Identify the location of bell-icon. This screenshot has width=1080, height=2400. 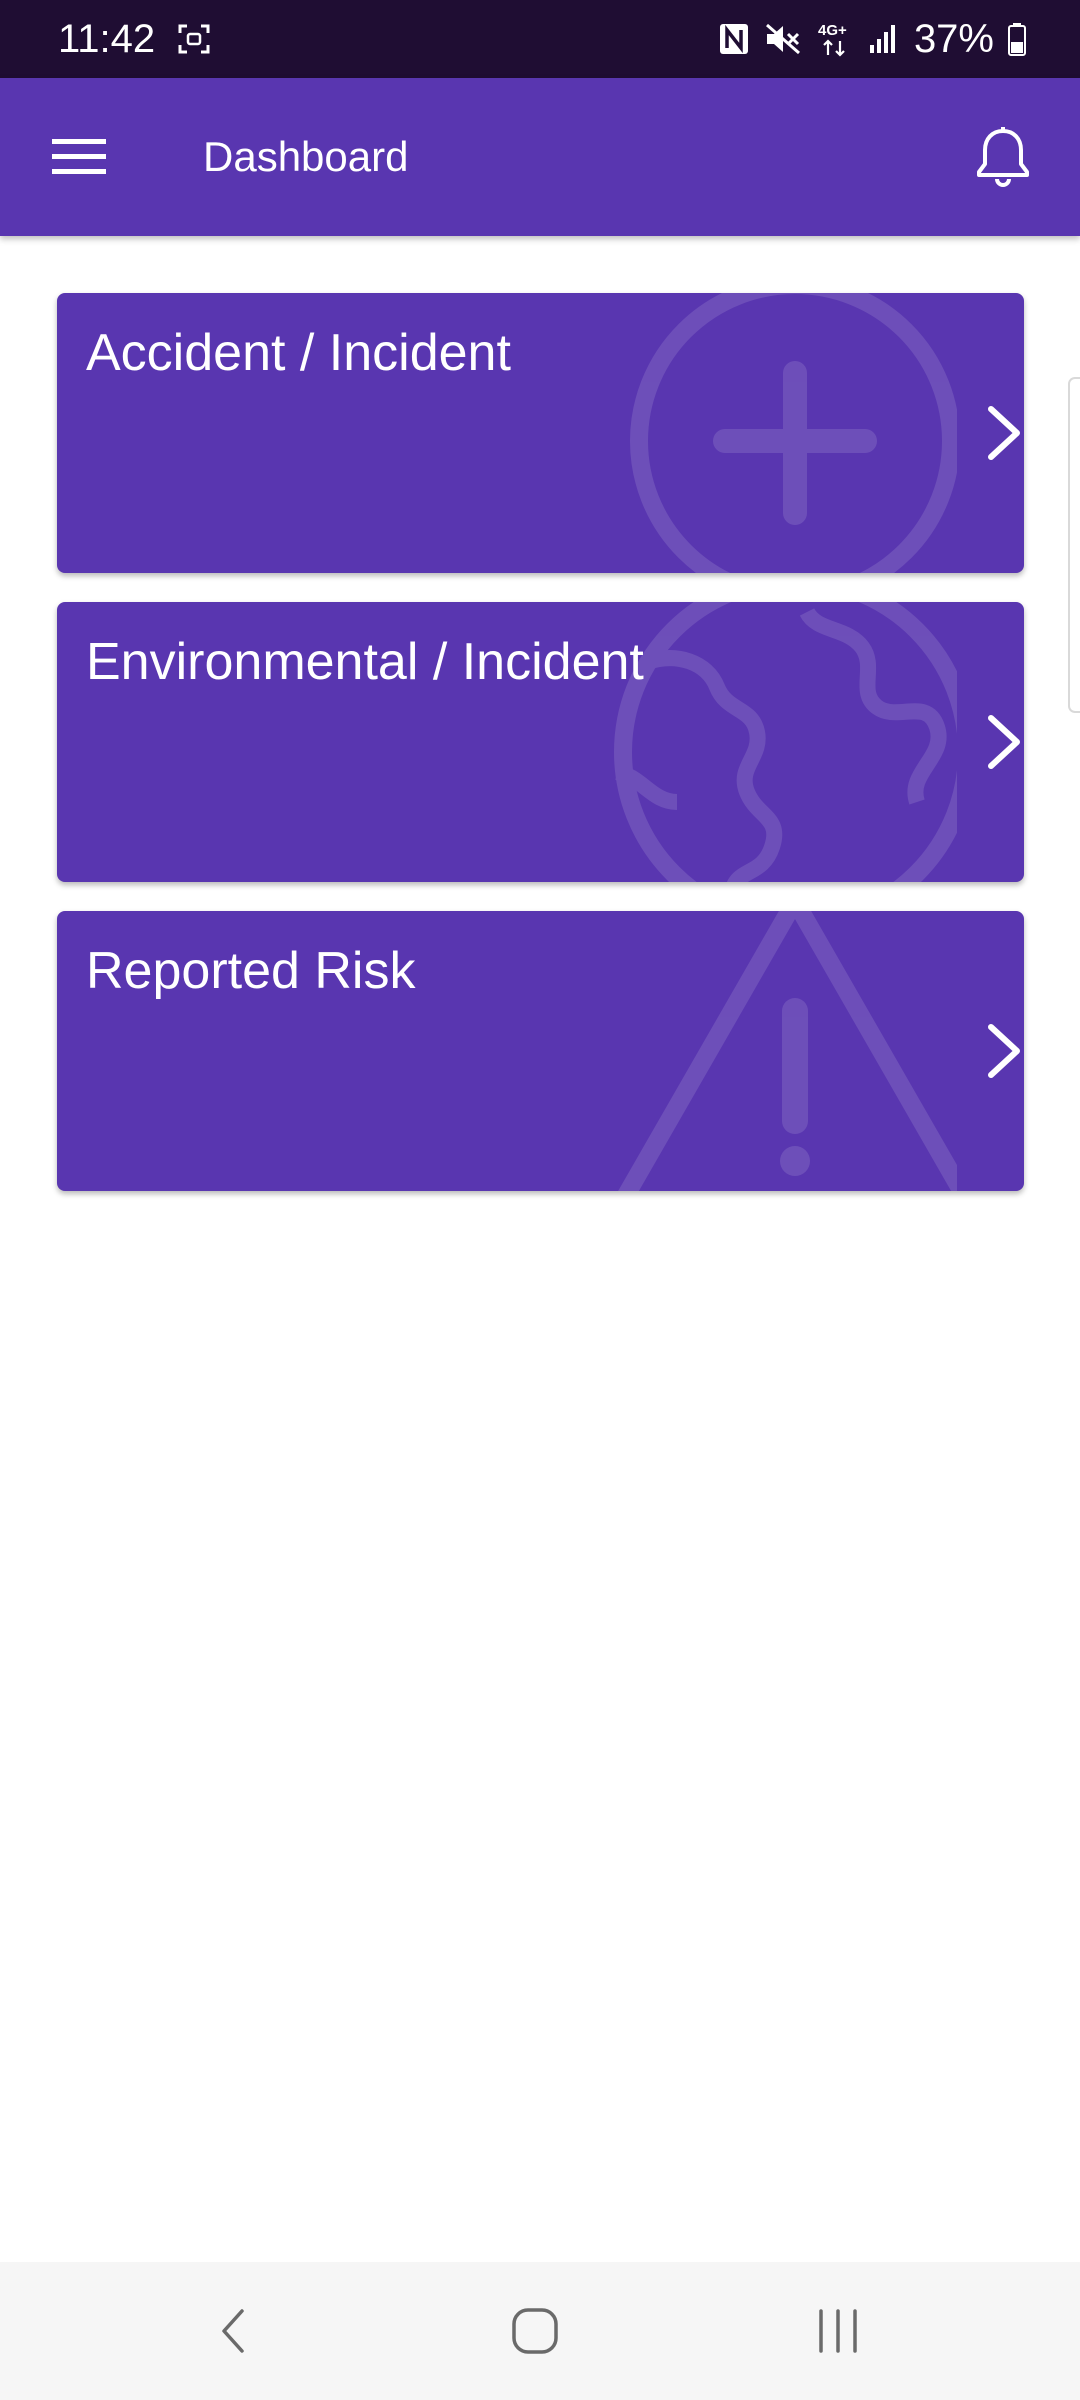
(1003, 157).